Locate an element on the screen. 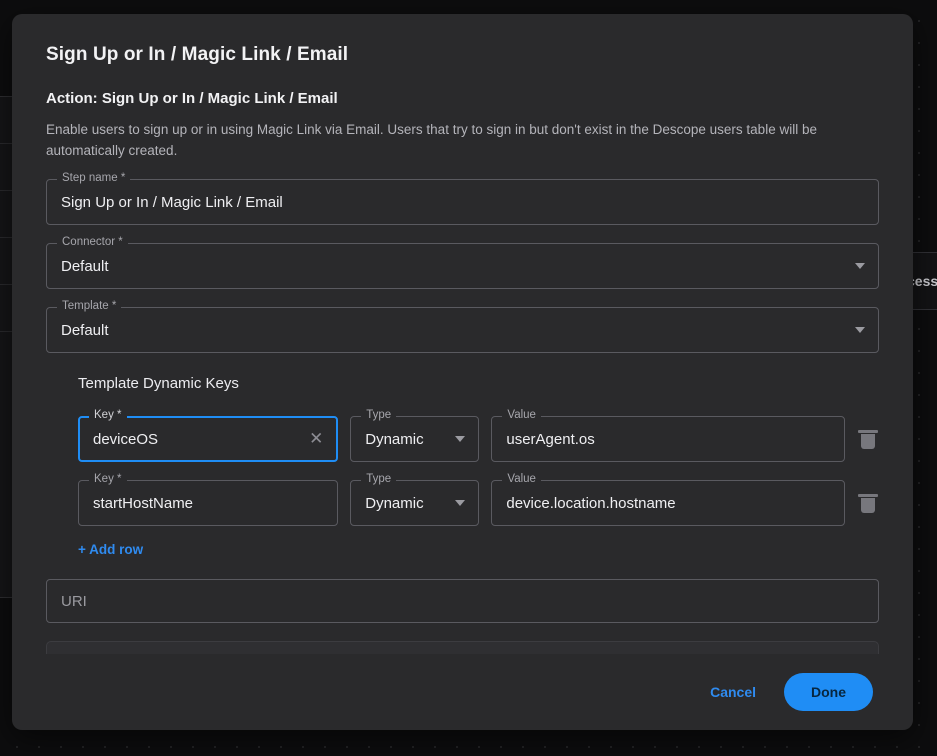 The image size is (937, 756). template-value: Default is located at coordinates (85, 330).